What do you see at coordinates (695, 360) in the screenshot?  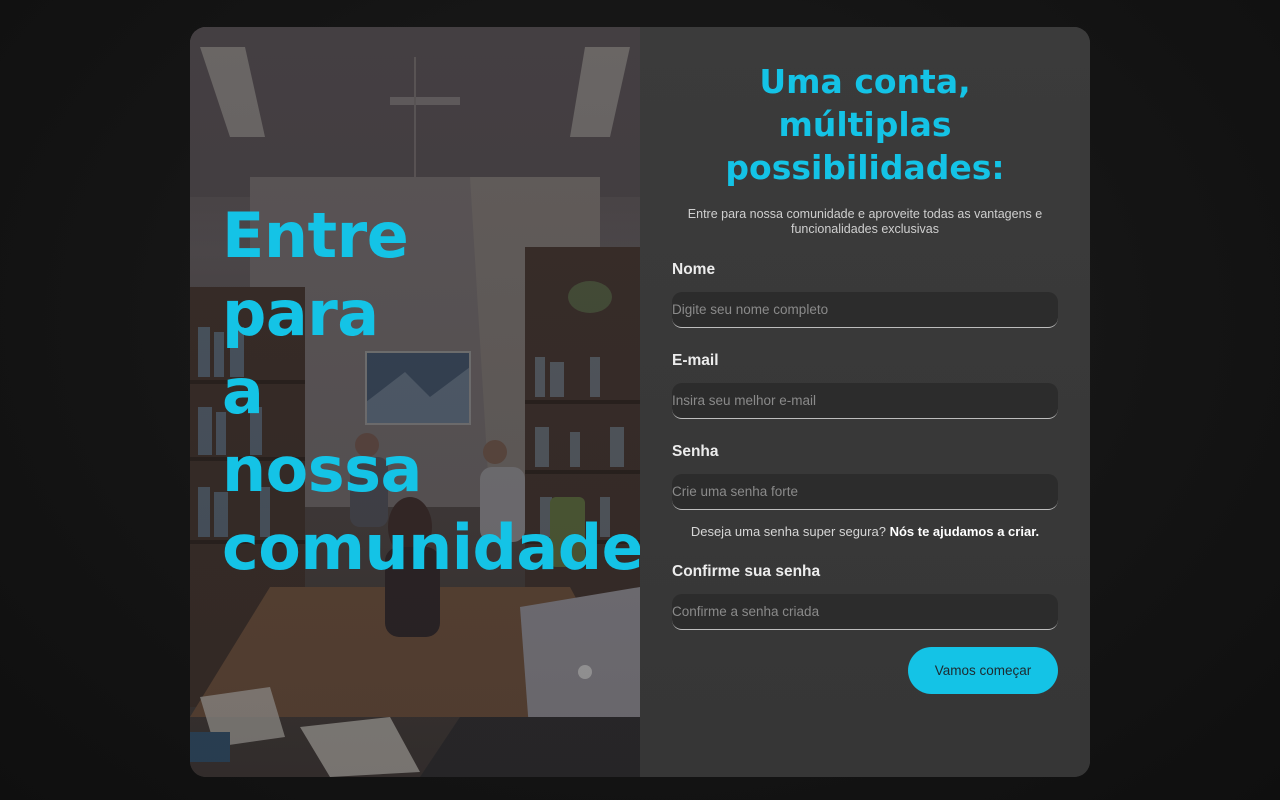 I see `email-label: E-mail` at bounding box center [695, 360].